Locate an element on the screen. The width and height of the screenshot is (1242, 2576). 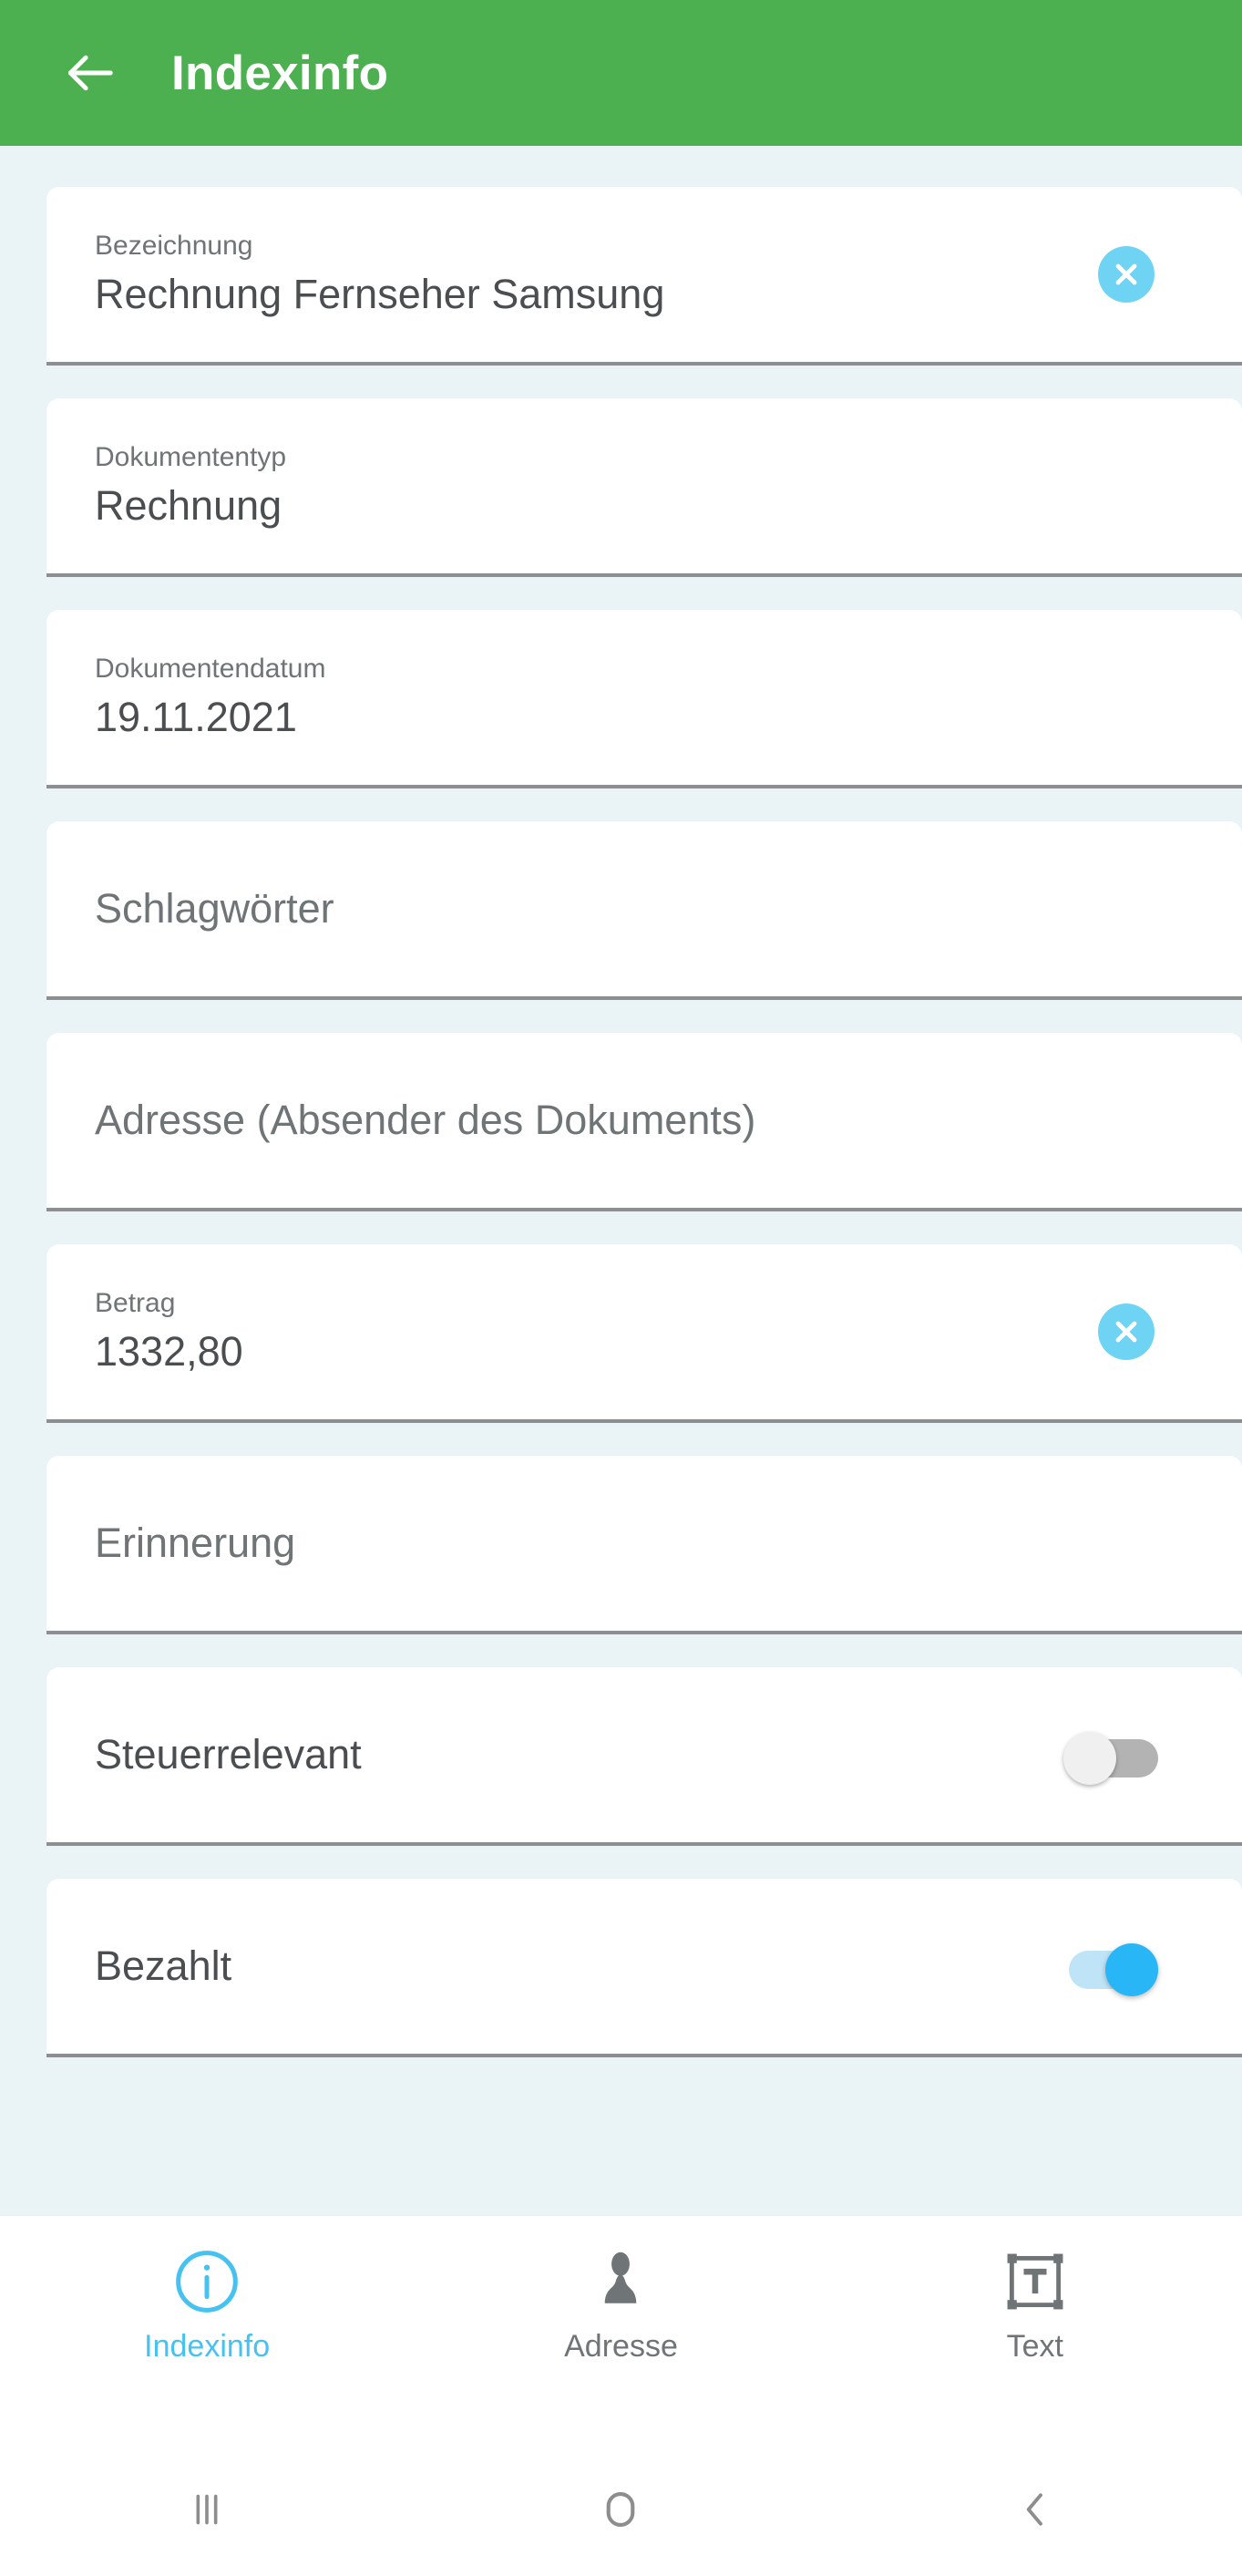
field-placeholder: Erinnerung is located at coordinates (195, 1543).